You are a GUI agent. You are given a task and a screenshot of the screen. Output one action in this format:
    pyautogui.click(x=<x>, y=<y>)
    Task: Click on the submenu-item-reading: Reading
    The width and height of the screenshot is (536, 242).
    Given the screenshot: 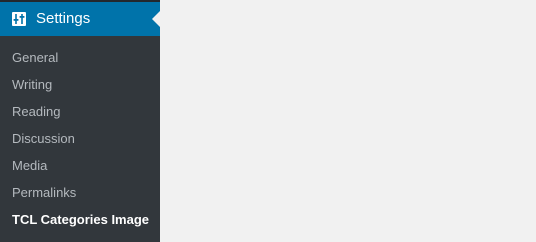 What is the action you would take?
    pyautogui.click(x=80, y=111)
    